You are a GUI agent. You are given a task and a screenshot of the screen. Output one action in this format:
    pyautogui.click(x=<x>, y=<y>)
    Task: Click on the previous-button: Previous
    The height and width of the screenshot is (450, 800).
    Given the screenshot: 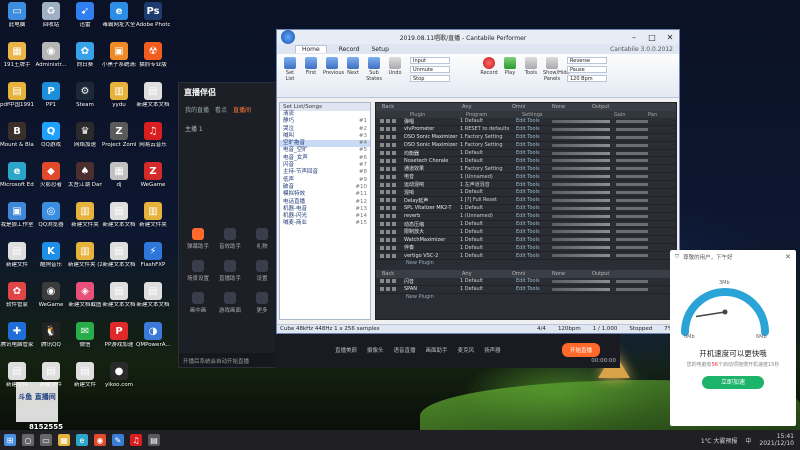 What is the action you would take?
    pyautogui.click(x=333, y=69)
    